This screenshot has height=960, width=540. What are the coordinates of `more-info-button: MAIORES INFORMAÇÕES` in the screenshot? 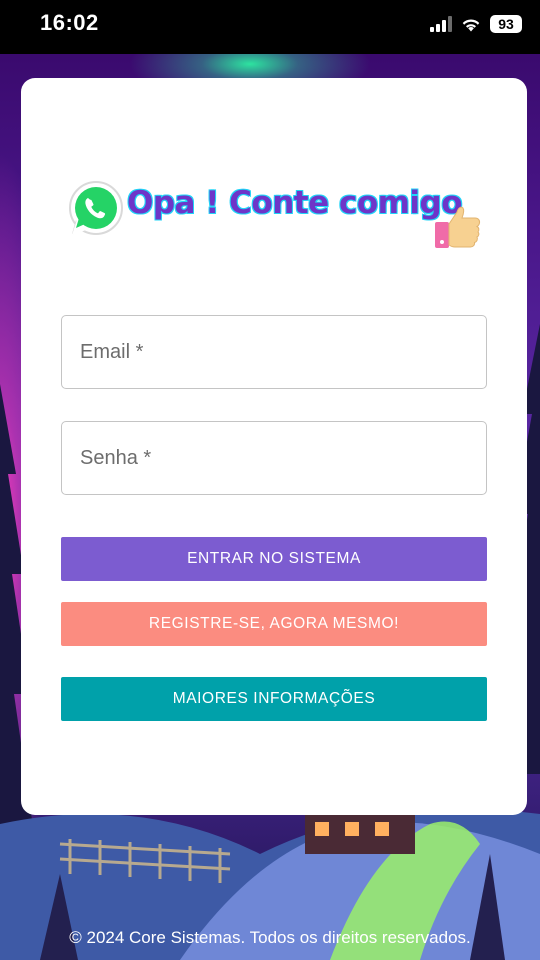 It's located at (274, 699).